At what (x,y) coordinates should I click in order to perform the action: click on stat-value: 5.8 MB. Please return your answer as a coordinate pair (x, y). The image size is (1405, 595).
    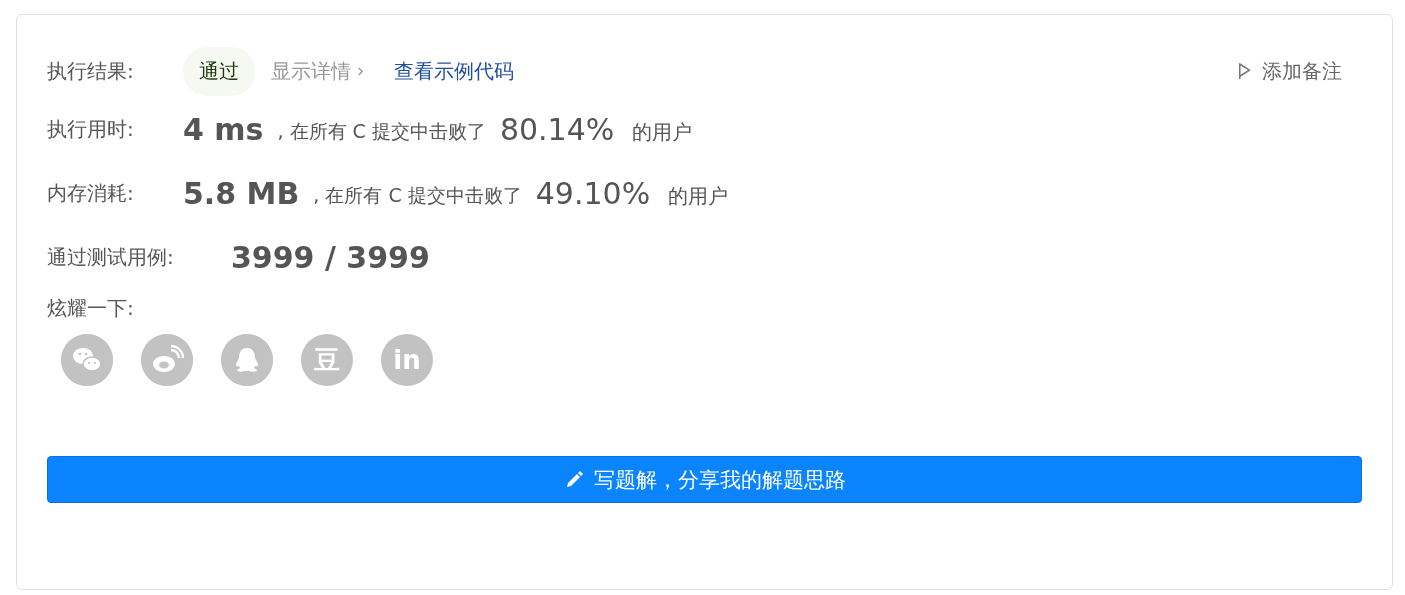
    Looking at the image, I should click on (241, 193).